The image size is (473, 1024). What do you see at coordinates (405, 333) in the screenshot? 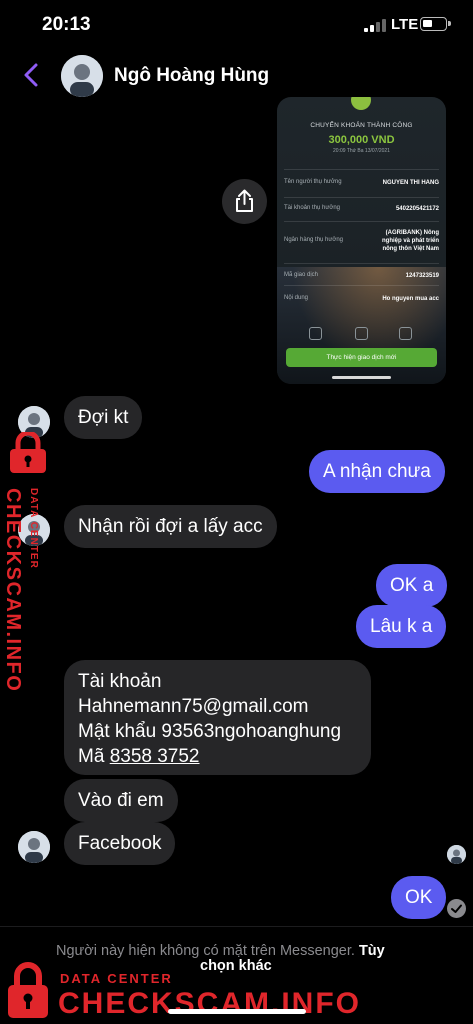
I see `contact-icon` at bounding box center [405, 333].